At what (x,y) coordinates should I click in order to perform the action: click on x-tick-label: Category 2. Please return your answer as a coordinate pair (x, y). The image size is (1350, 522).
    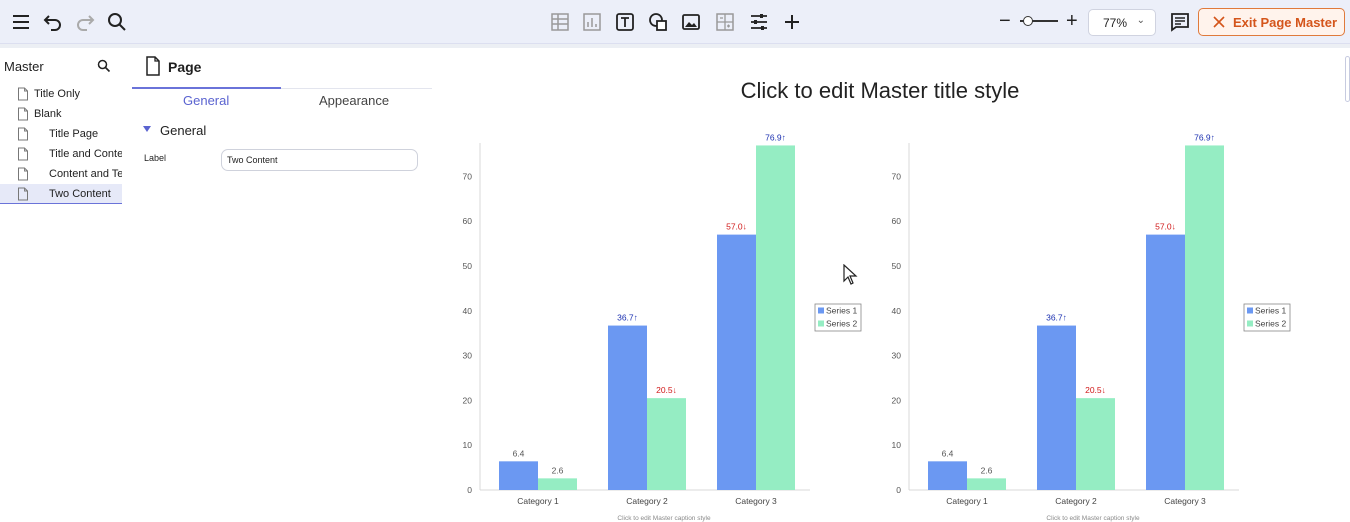
    Looking at the image, I should click on (647, 501).